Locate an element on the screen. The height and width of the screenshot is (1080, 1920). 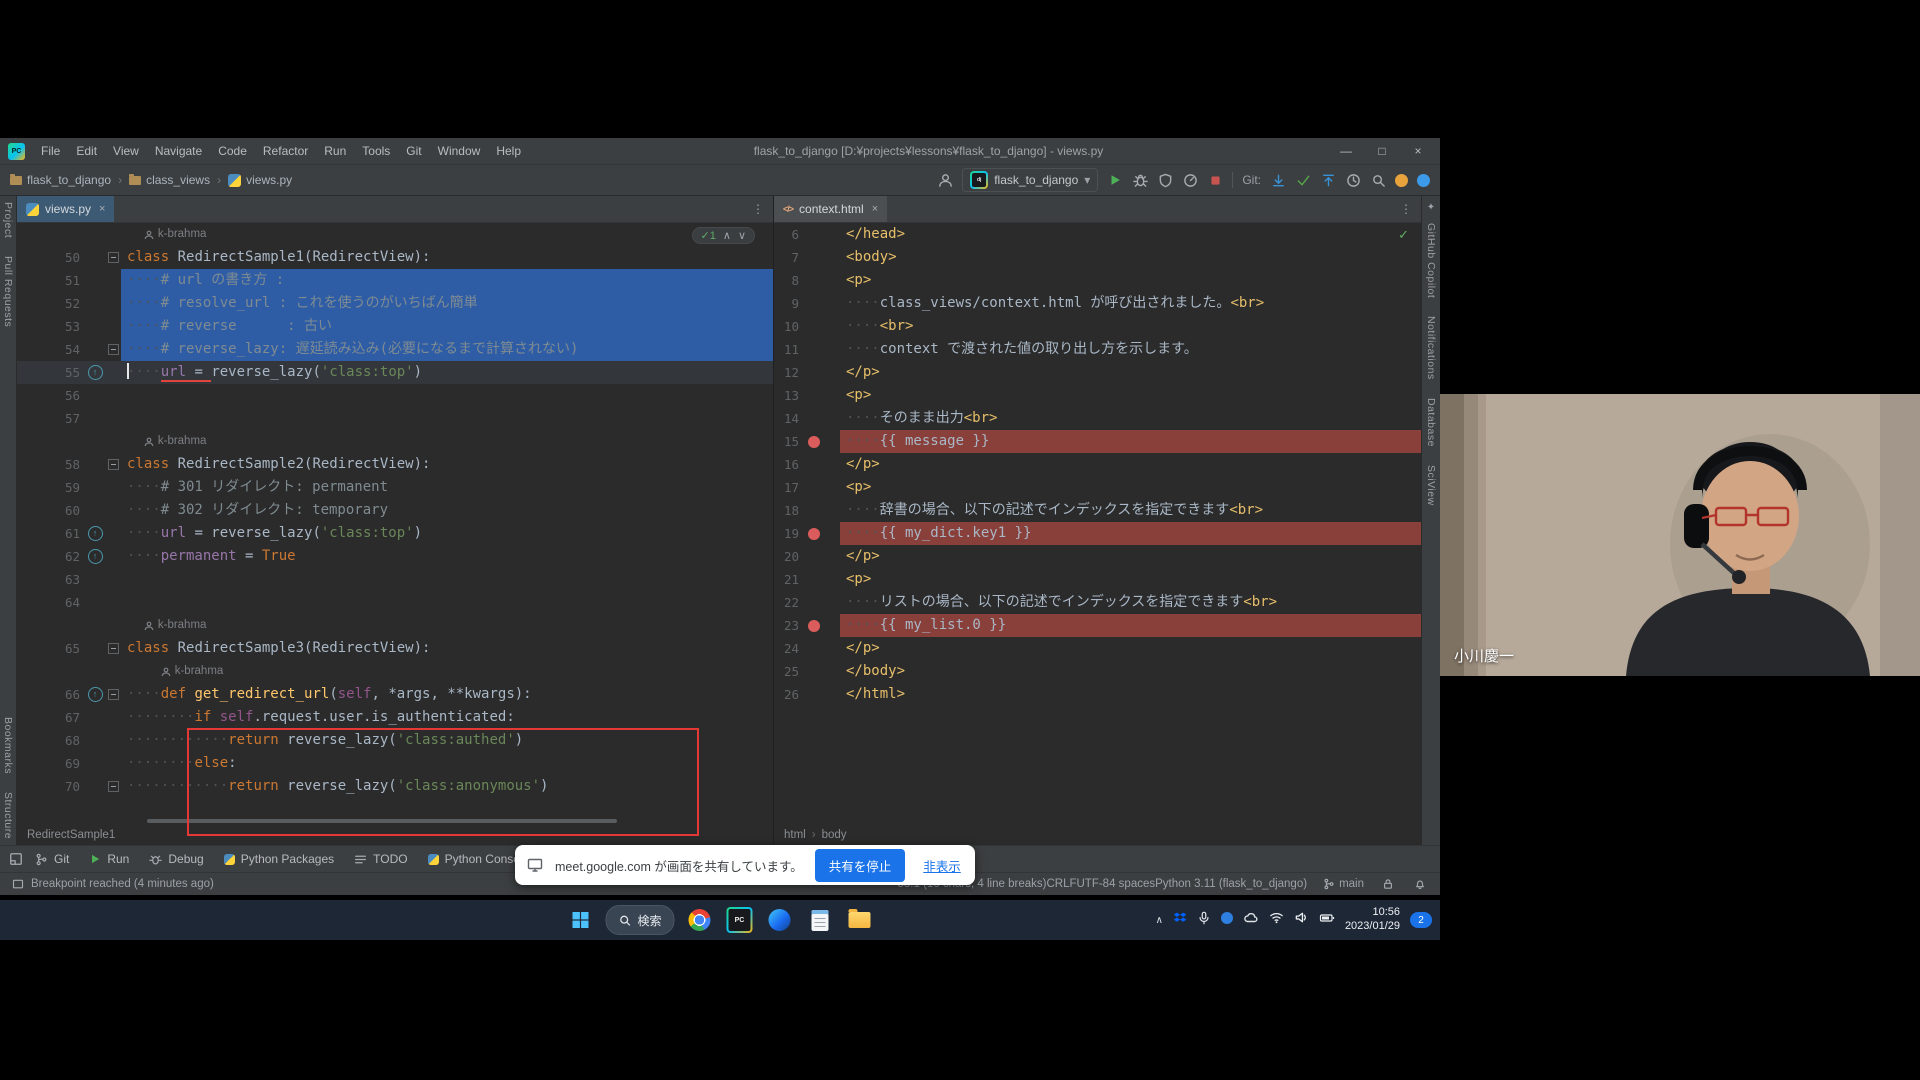
line-number: 23 is located at coordinates (789, 625).